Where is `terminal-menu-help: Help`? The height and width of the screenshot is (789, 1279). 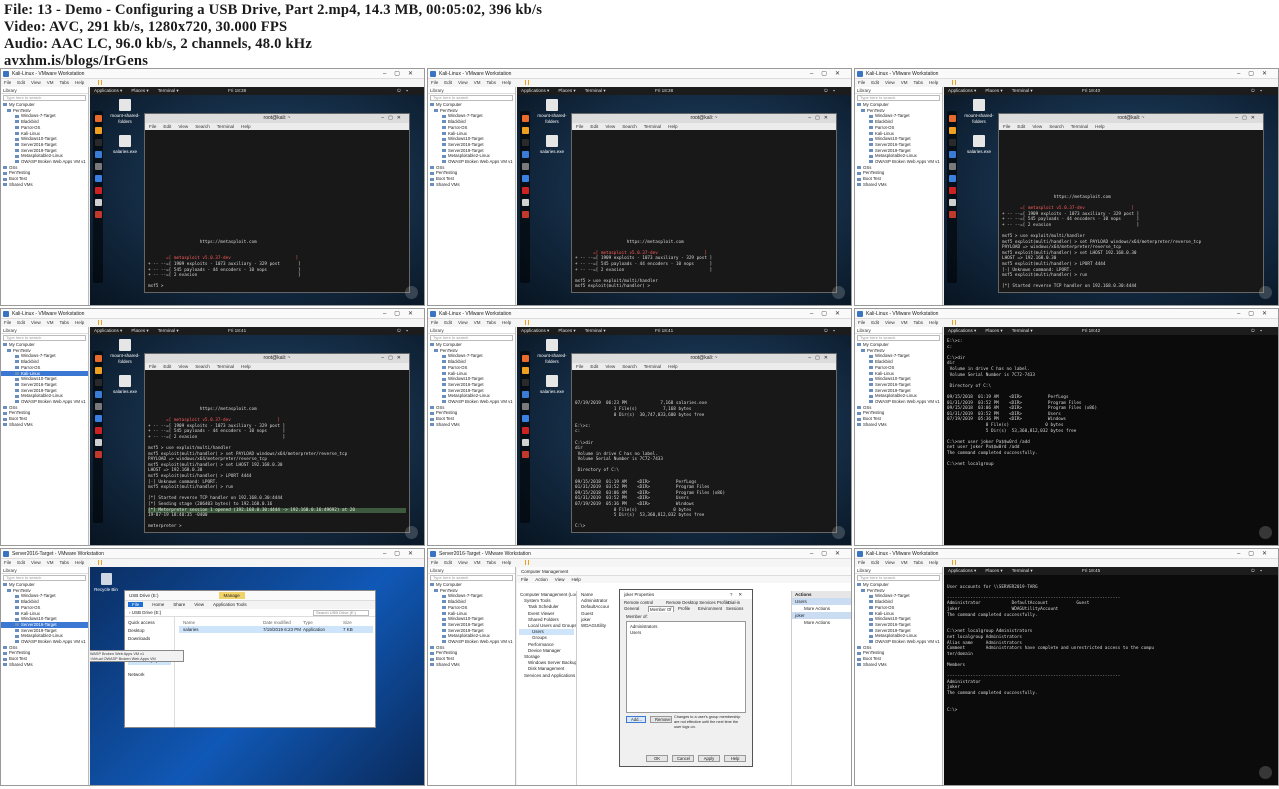 terminal-menu-help: Help is located at coordinates (672, 126).